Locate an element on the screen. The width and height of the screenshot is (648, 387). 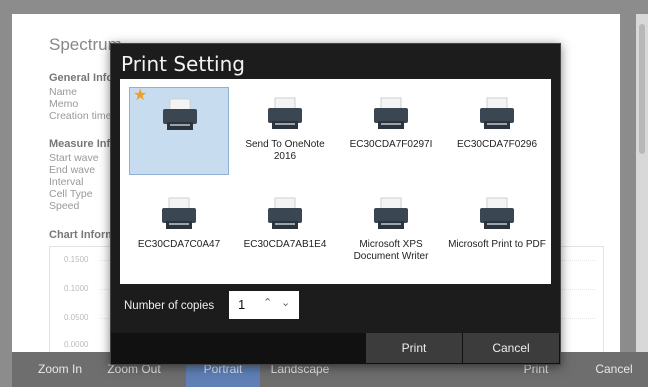
printer-name: Microsoft XPS Document Writer is located at coordinates (391, 250).